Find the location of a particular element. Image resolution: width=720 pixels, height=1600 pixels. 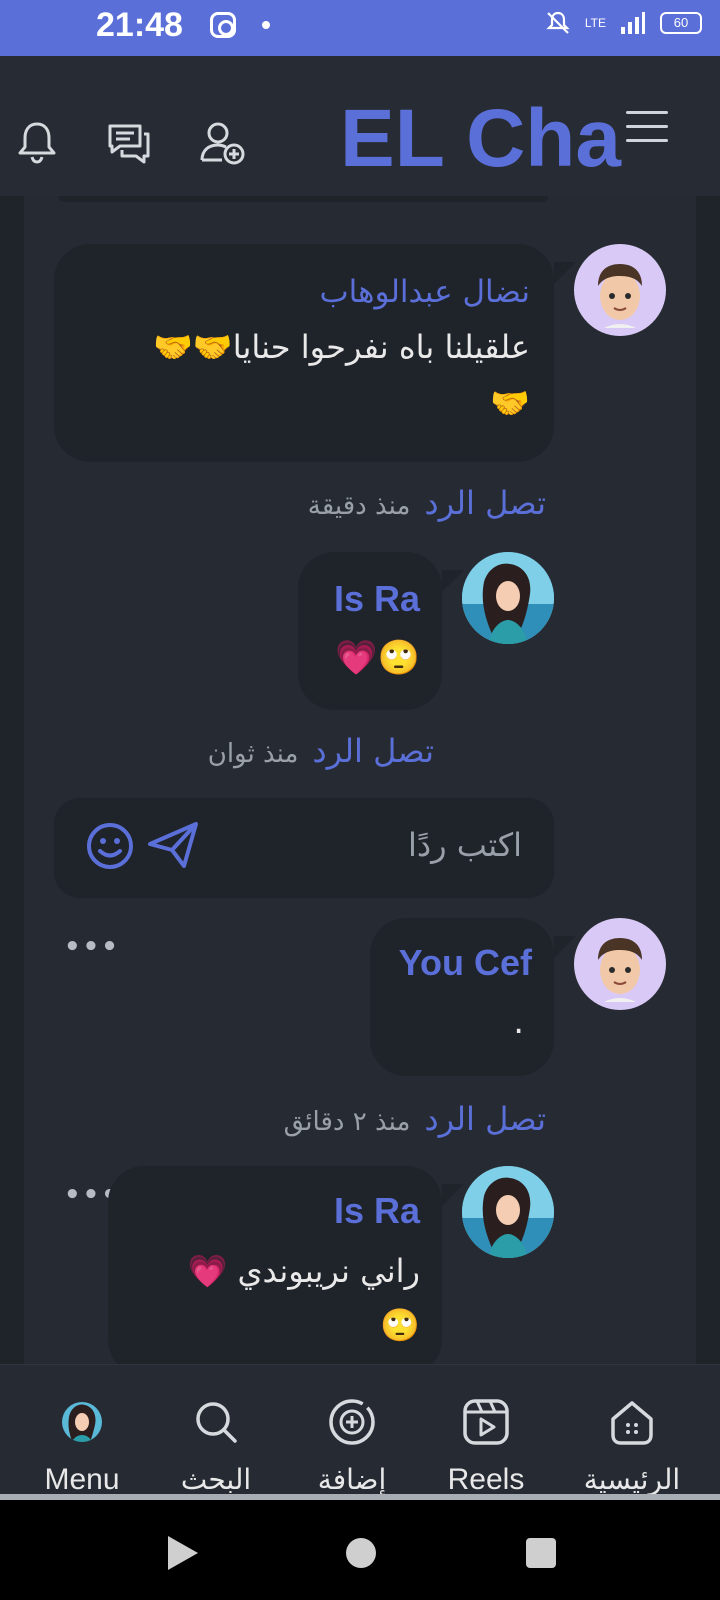

comment-author: You Cef is located at coordinates (465, 963).